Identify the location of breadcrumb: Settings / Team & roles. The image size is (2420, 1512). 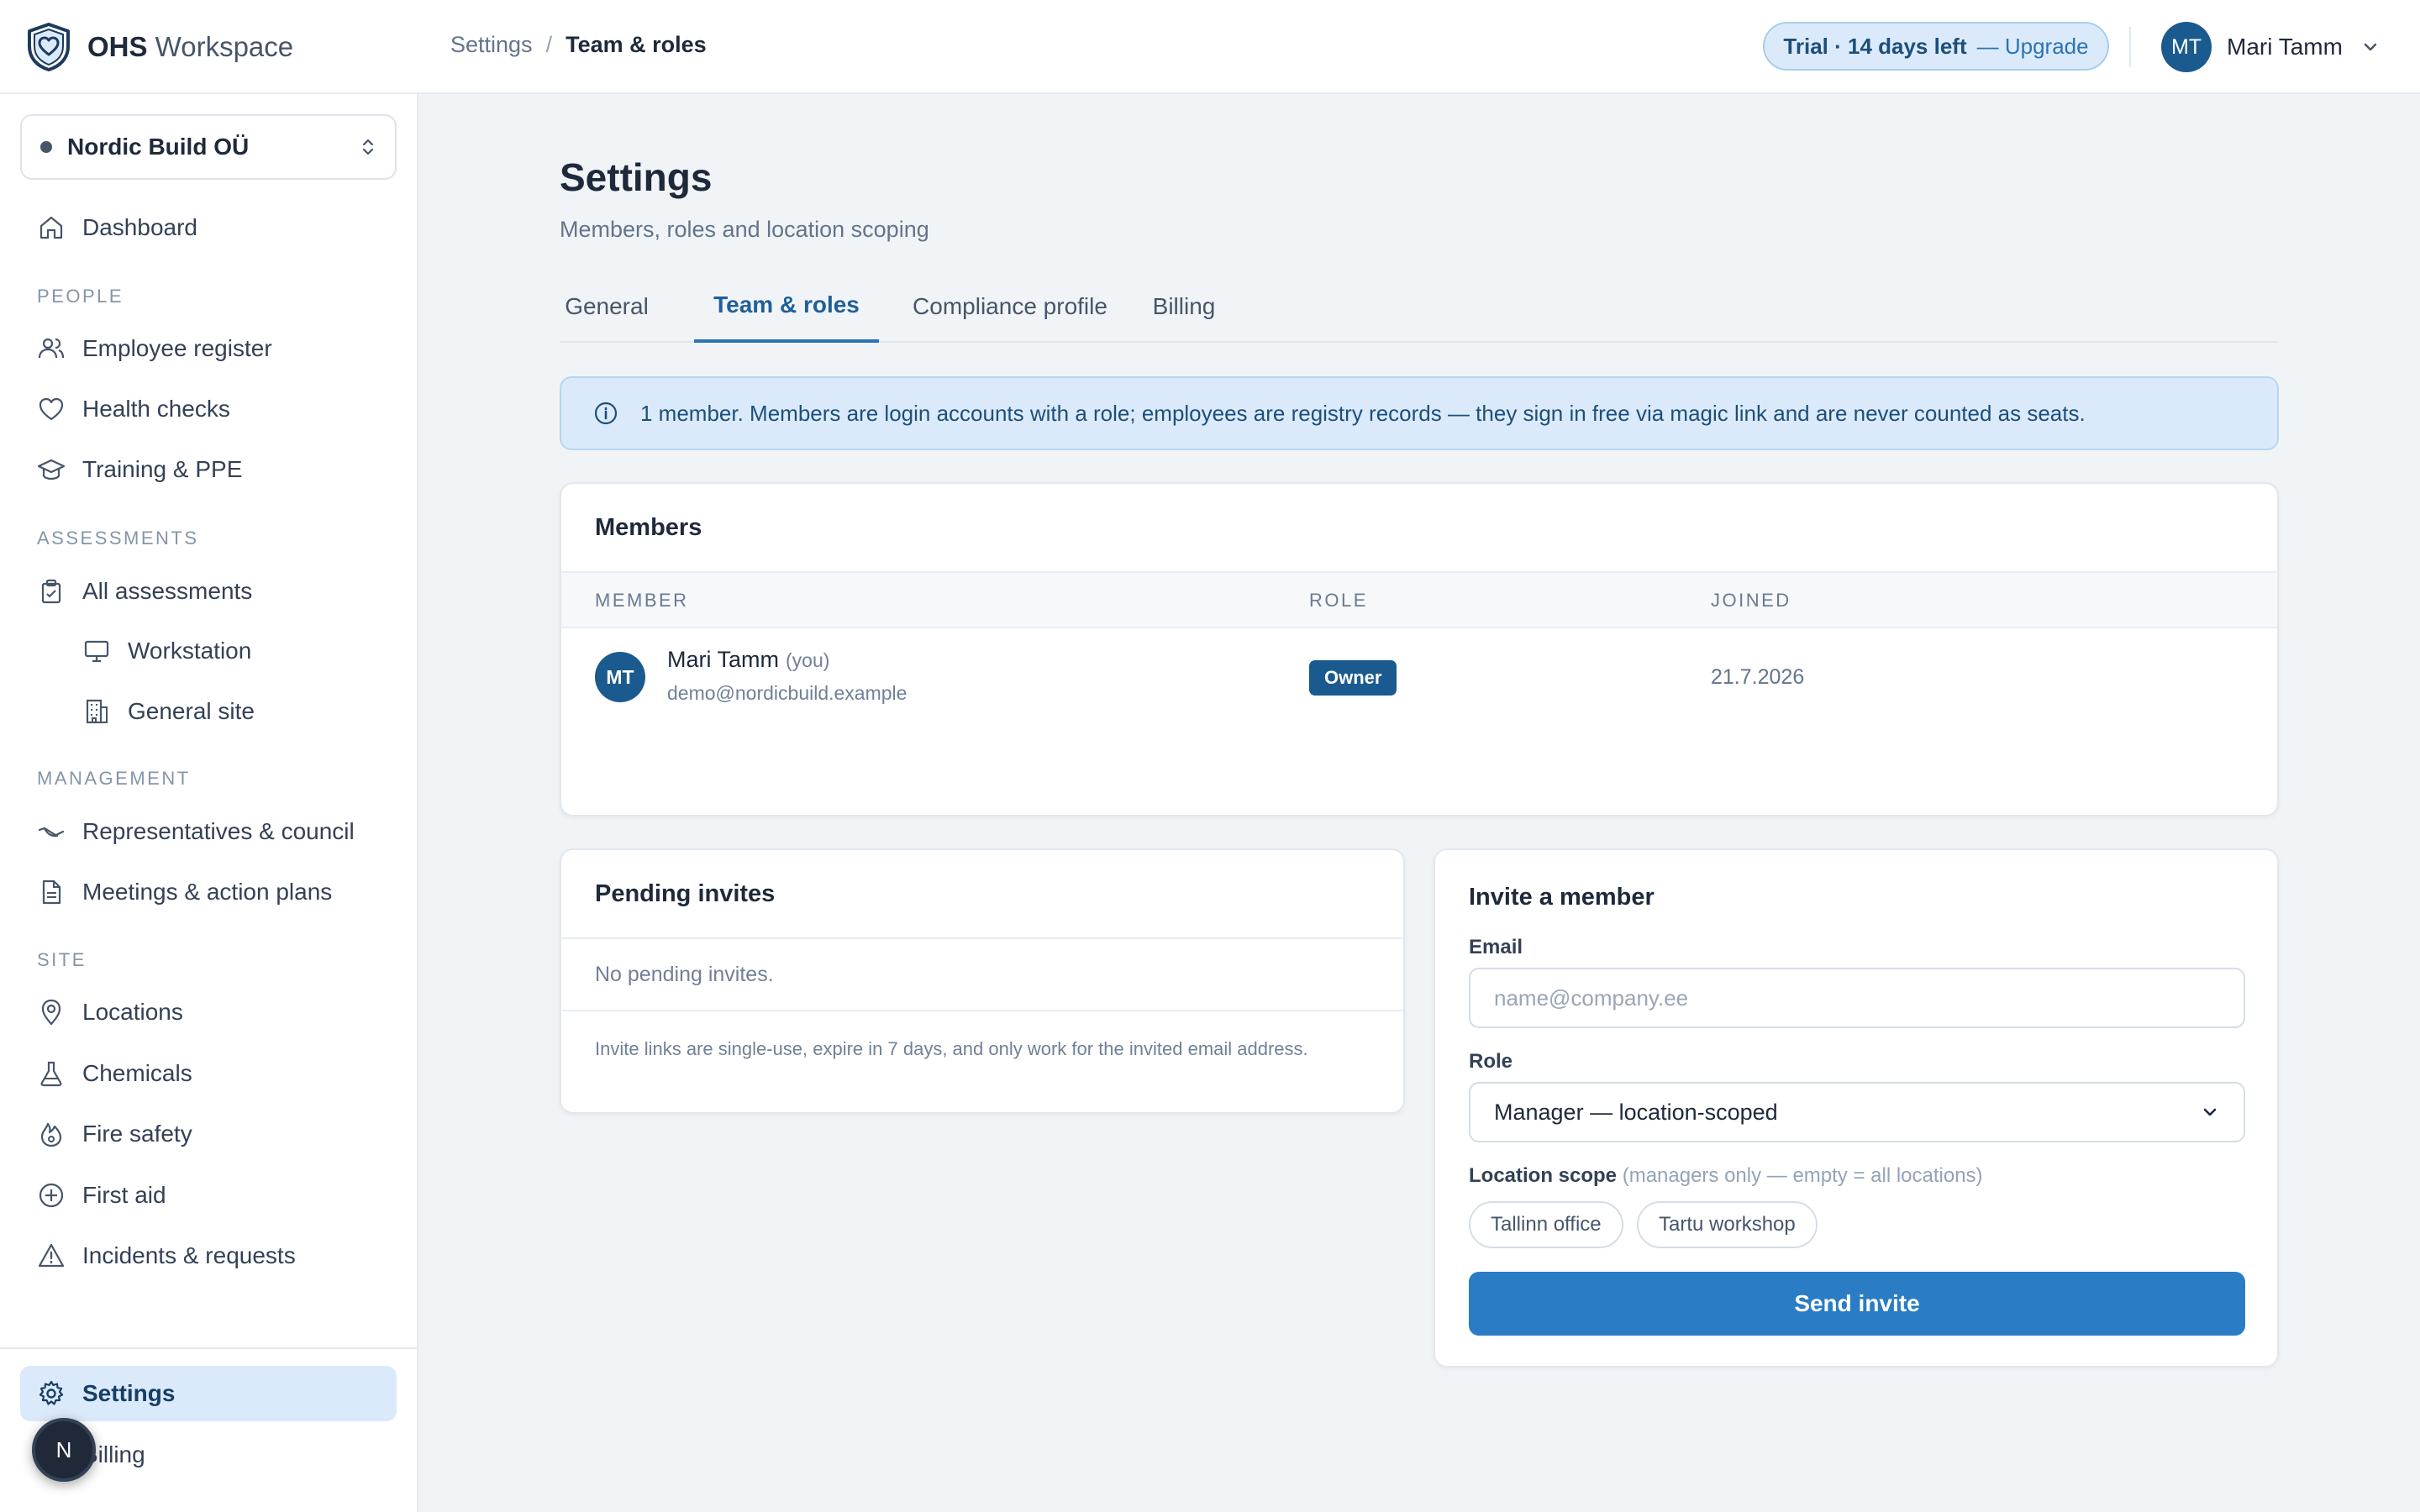
(578, 45).